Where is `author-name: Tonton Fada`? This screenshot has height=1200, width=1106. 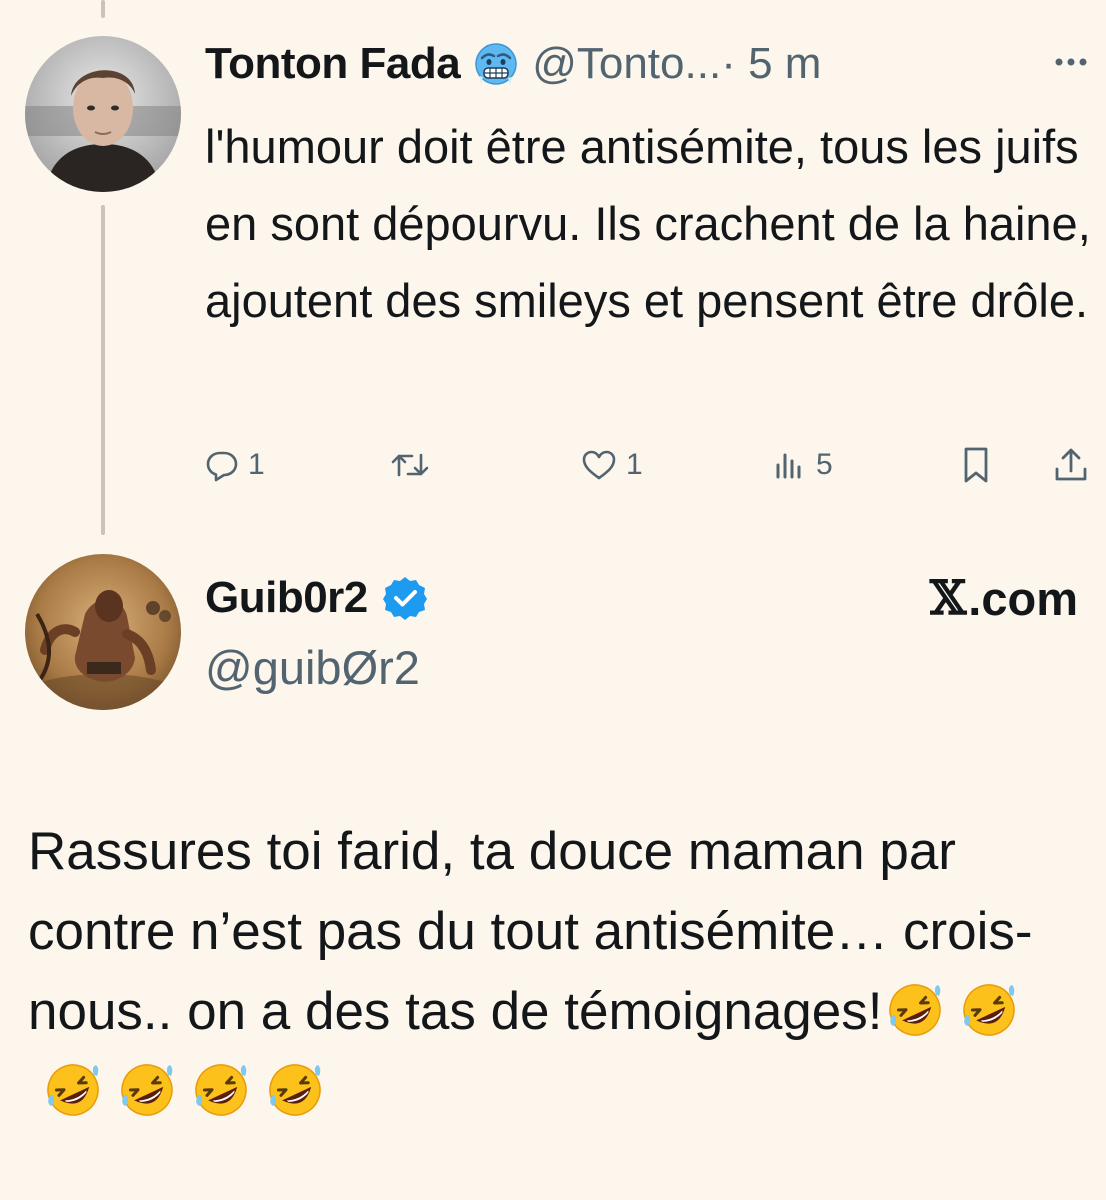 author-name: Tonton Fada is located at coordinates (333, 64).